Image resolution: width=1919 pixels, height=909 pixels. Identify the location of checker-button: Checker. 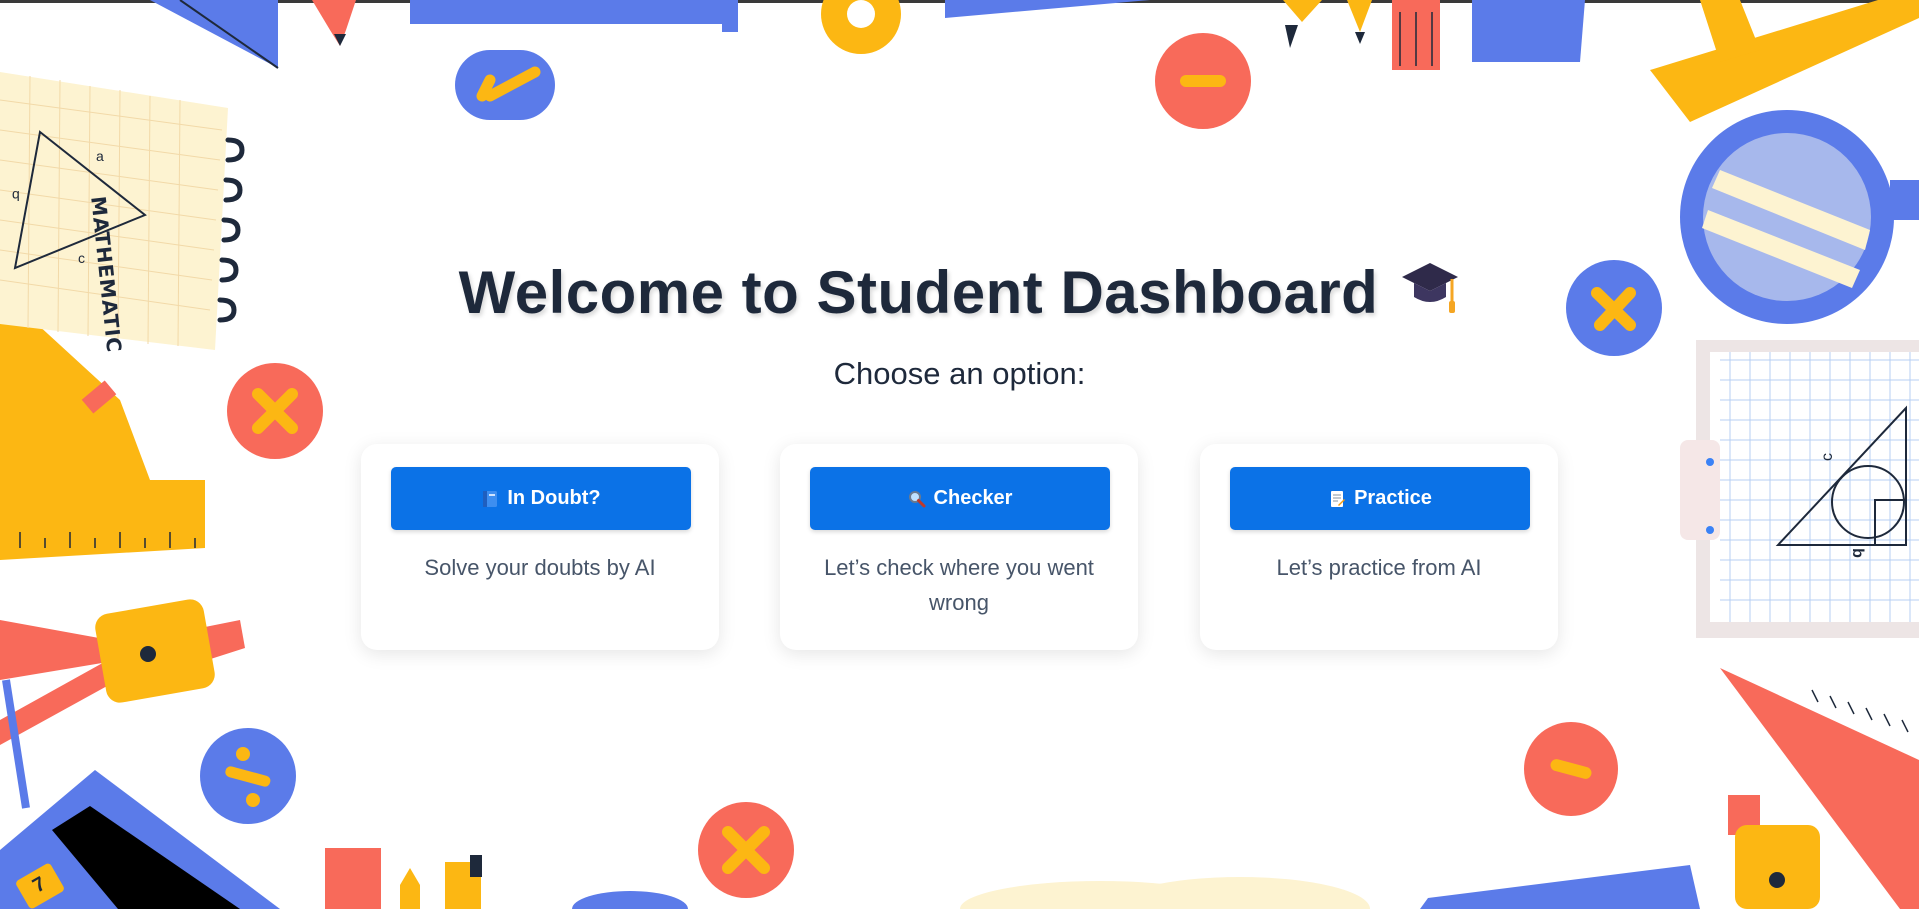
(960, 498).